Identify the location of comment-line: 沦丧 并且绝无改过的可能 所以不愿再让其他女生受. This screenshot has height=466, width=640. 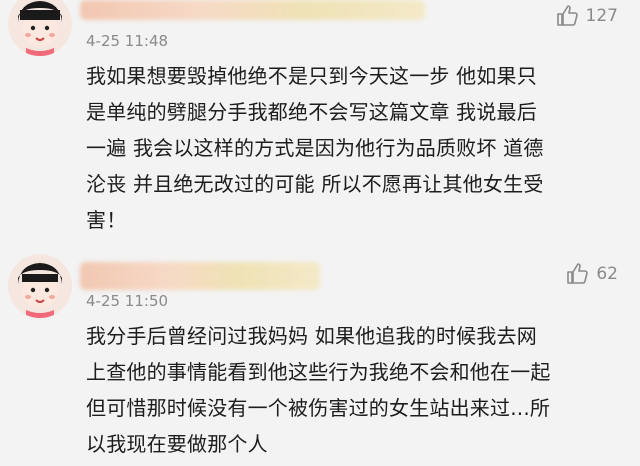
(315, 184).